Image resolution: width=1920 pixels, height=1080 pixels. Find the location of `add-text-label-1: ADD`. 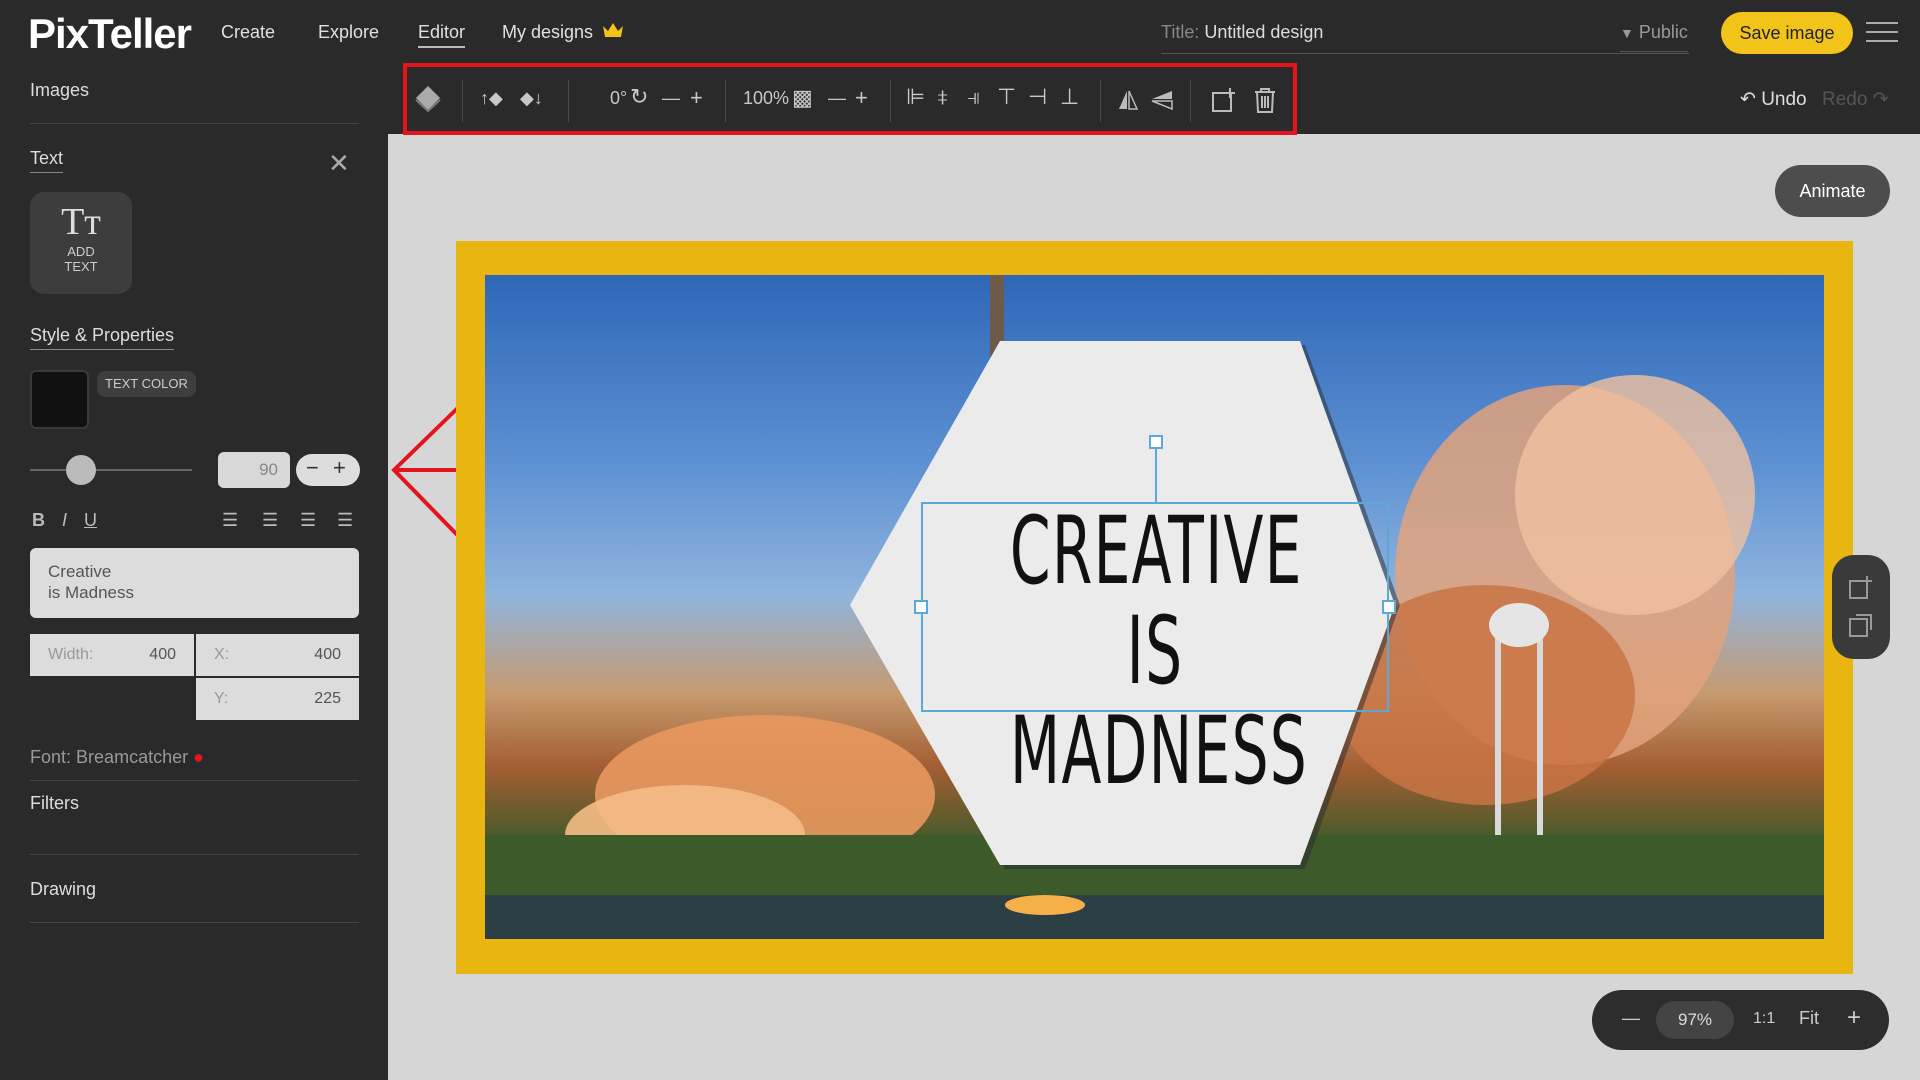

add-text-label-1: ADD is located at coordinates (81, 251).